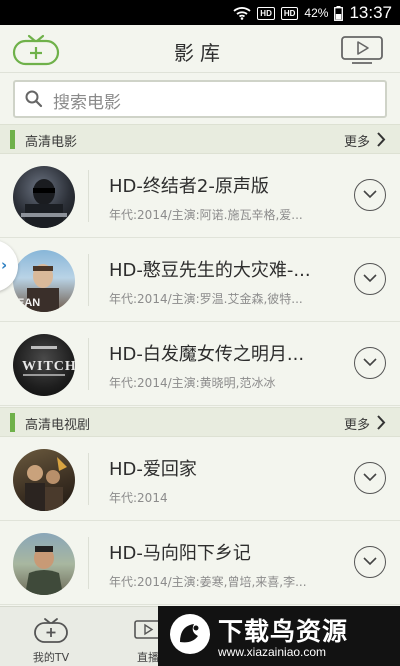 This screenshot has height=666, width=400. What do you see at coordinates (180, 553) in the screenshot?
I see `item-title: HD-马向阳下乡记` at bounding box center [180, 553].